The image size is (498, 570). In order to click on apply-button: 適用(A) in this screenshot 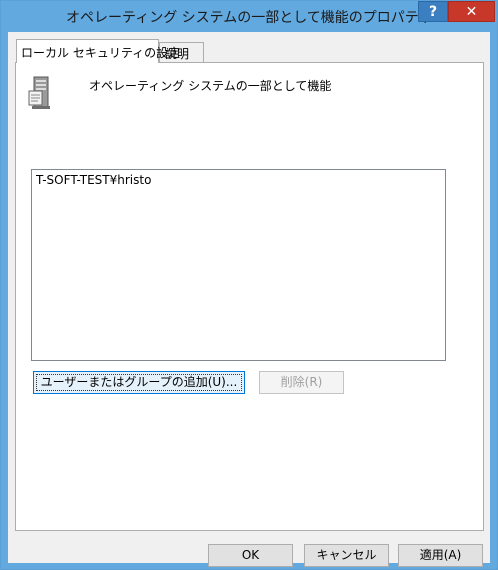, I will do `click(440, 555)`.